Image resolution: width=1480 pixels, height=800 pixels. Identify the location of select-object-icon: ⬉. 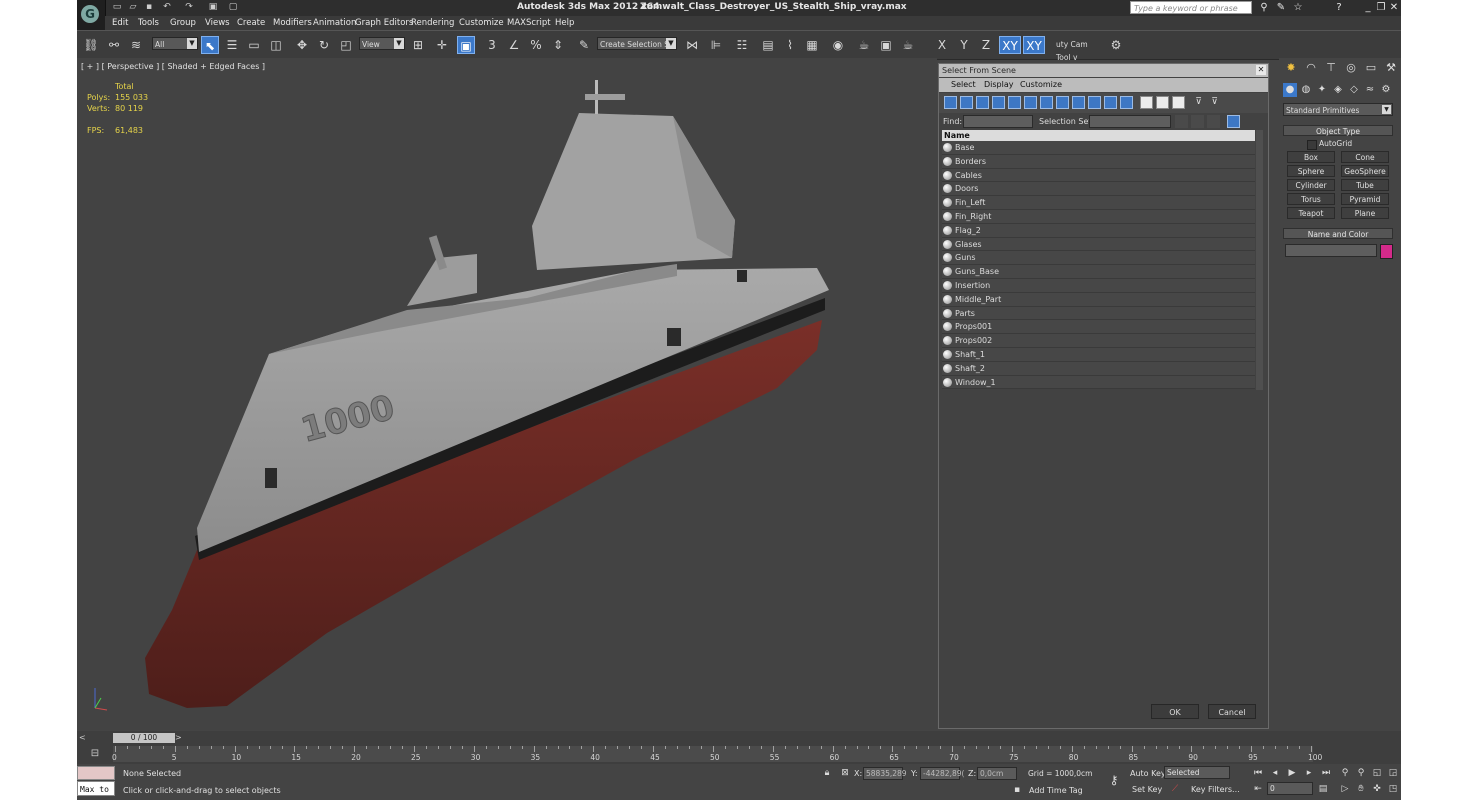
(210, 45).